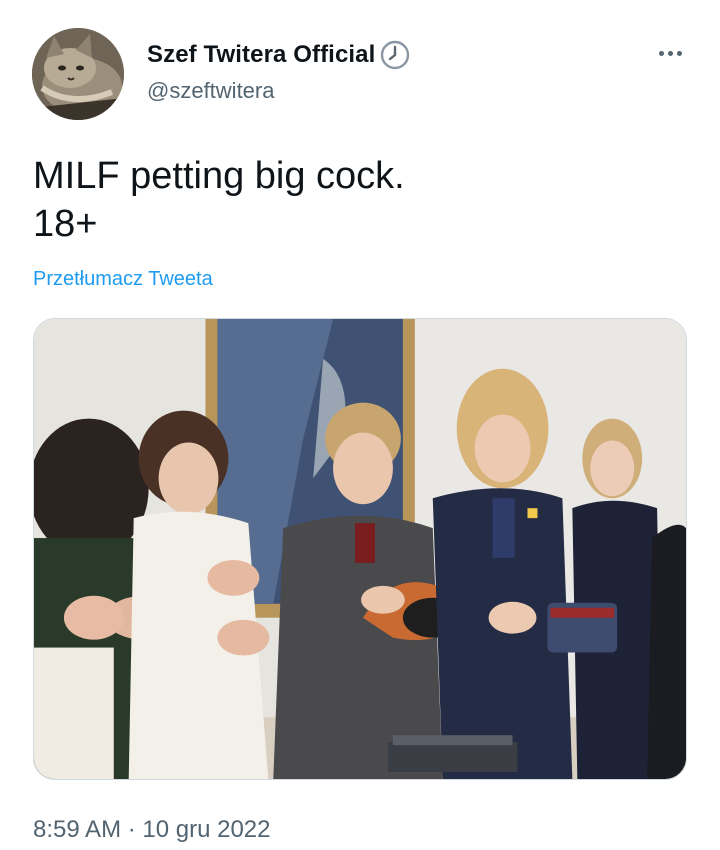 The width and height of the screenshot is (720, 850). Describe the element at coordinates (210, 91) in the screenshot. I see `author-handle: @szeftwitera` at that location.